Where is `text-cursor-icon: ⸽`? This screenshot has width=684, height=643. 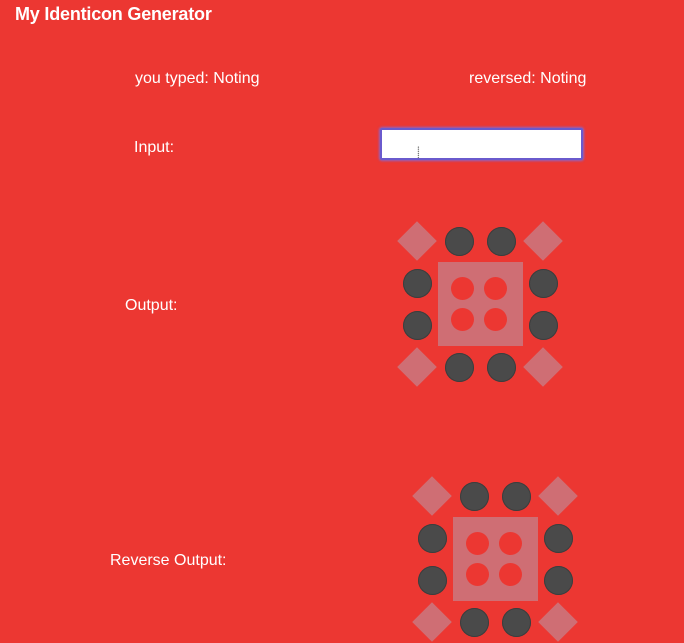 text-cursor-icon: ⸽ is located at coordinates (418, 152).